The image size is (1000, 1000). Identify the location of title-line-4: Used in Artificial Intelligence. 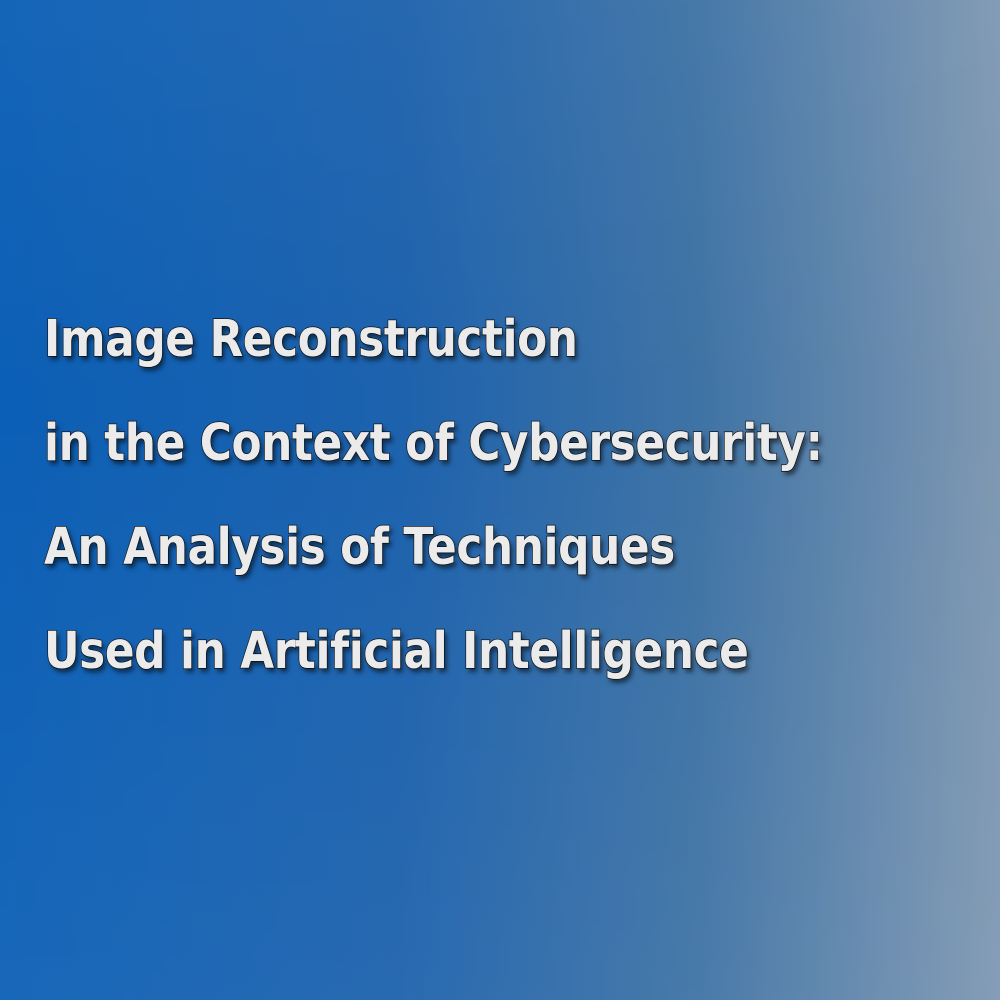
(396, 651).